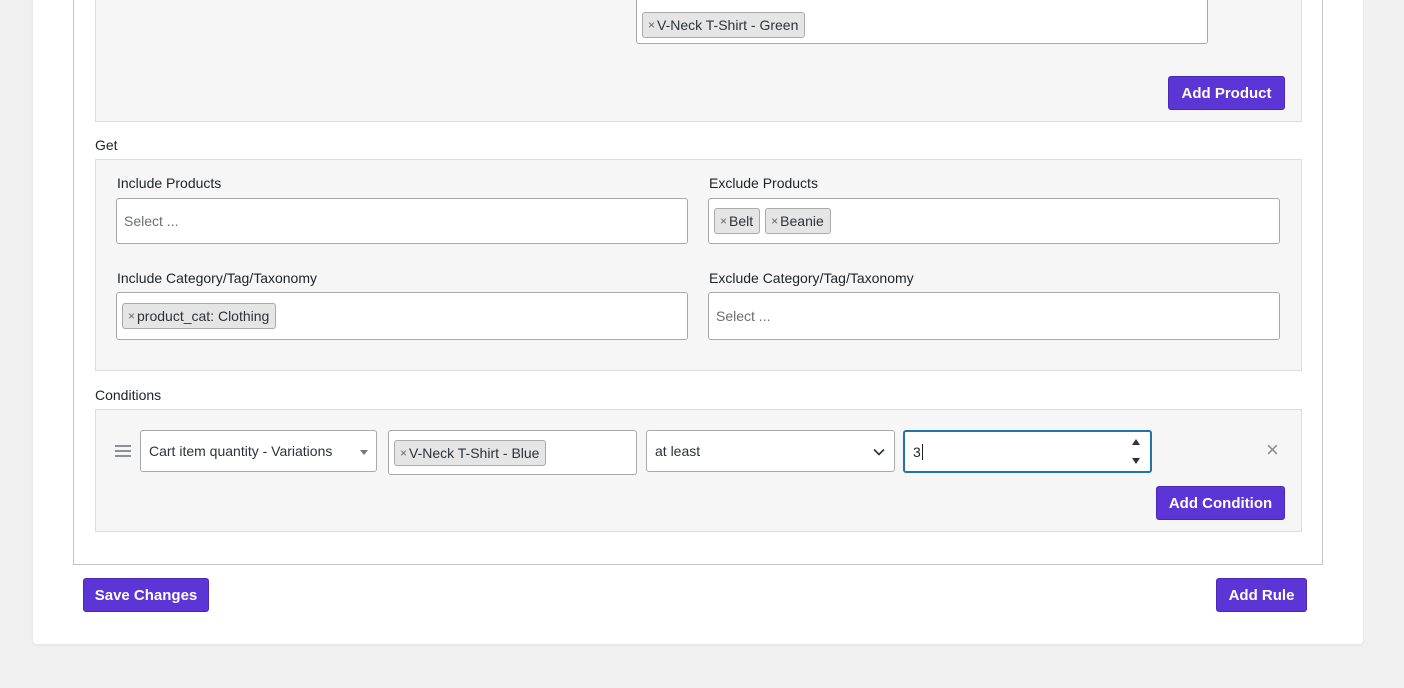 This screenshot has width=1404, height=688. What do you see at coordinates (770, 451) in the screenshot?
I see `condition-operator-select: at least` at bounding box center [770, 451].